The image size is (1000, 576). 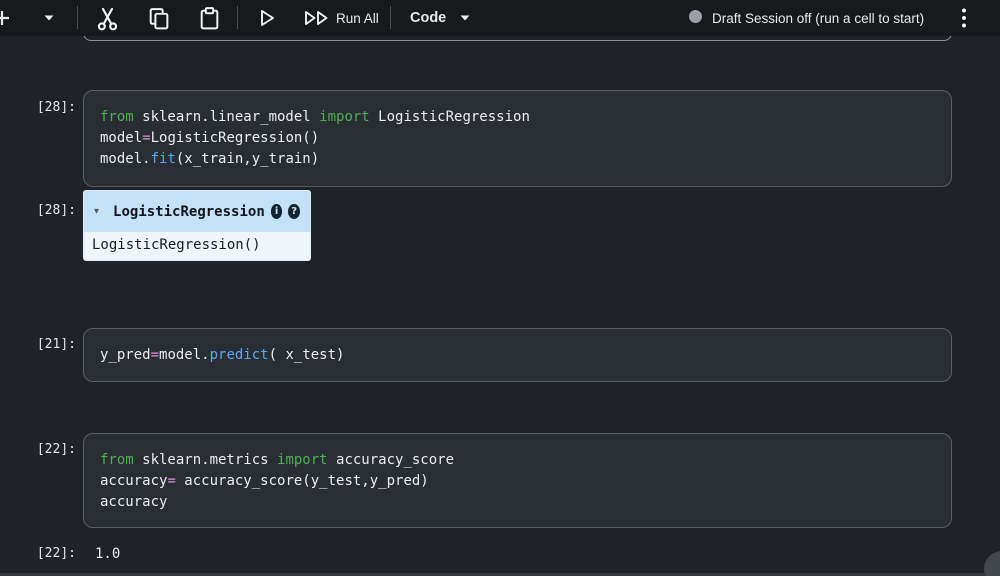 I want to click on add-cell-button, so click(x=6, y=18).